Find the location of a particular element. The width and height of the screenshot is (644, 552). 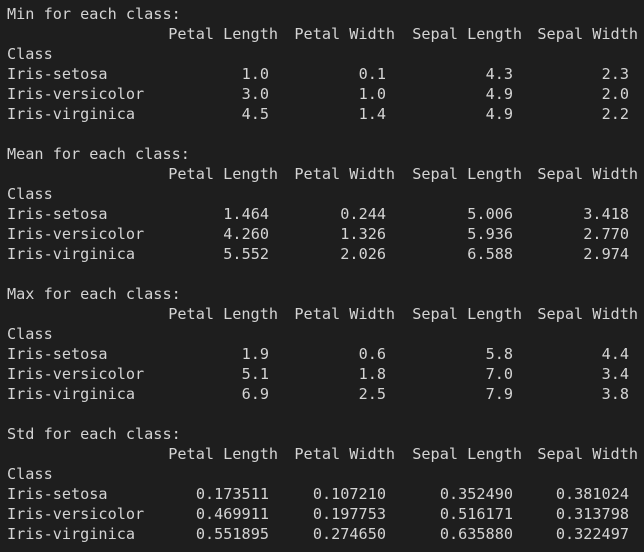

table-cell: 0.6 is located at coordinates (372, 354).